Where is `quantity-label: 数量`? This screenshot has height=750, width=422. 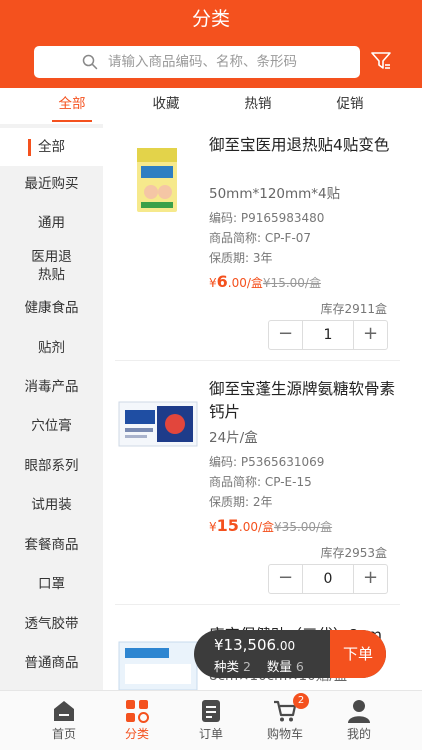 quantity-label: 数量 is located at coordinates (279, 666).